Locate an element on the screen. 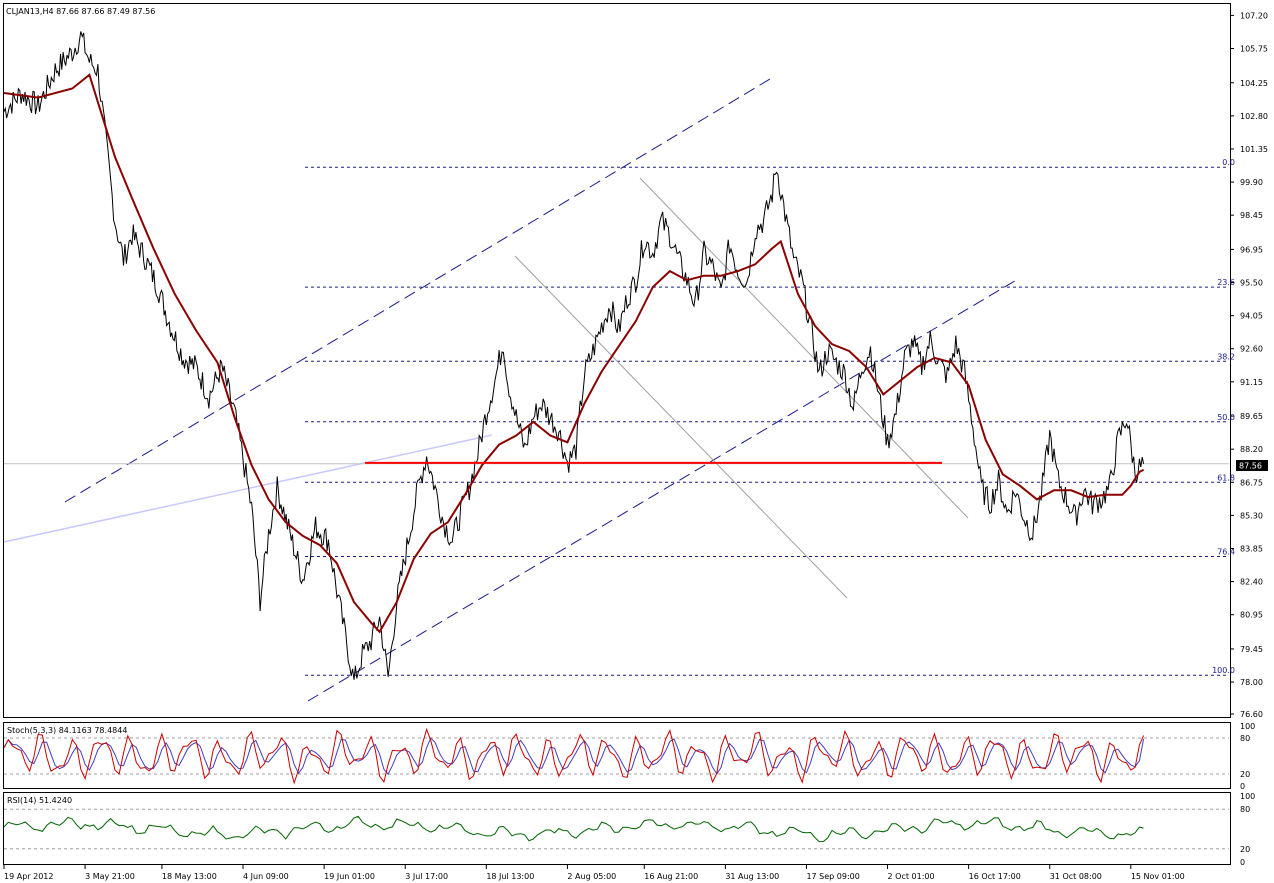 The height and width of the screenshot is (883, 1274). y-tick-label: 91.15 is located at coordinates (1251, 382).